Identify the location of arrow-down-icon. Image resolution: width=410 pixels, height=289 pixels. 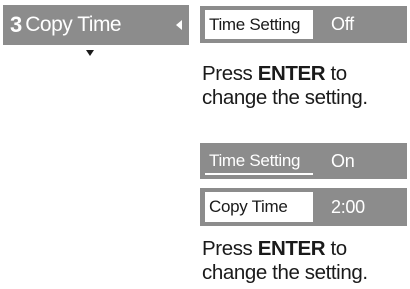
(90, 53).